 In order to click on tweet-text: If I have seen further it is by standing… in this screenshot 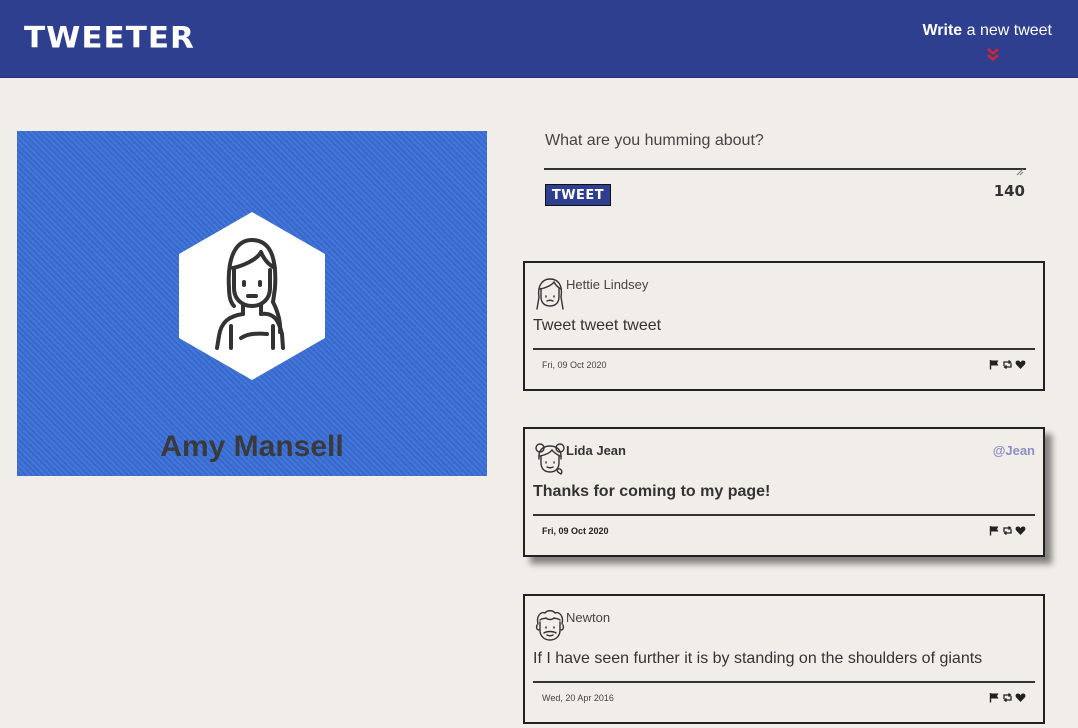, I will do `click(758, 658)`.